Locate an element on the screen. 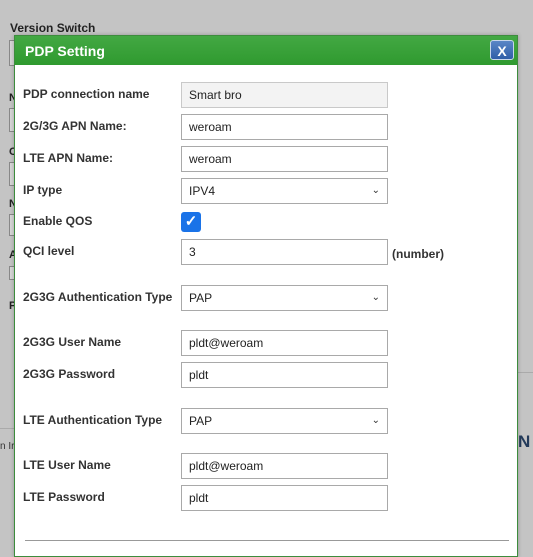 This screenshot has height=557, width=533. auth-lte-row: LTE Authentication Type PAP ⌄ is located at coordinates (266, 421).